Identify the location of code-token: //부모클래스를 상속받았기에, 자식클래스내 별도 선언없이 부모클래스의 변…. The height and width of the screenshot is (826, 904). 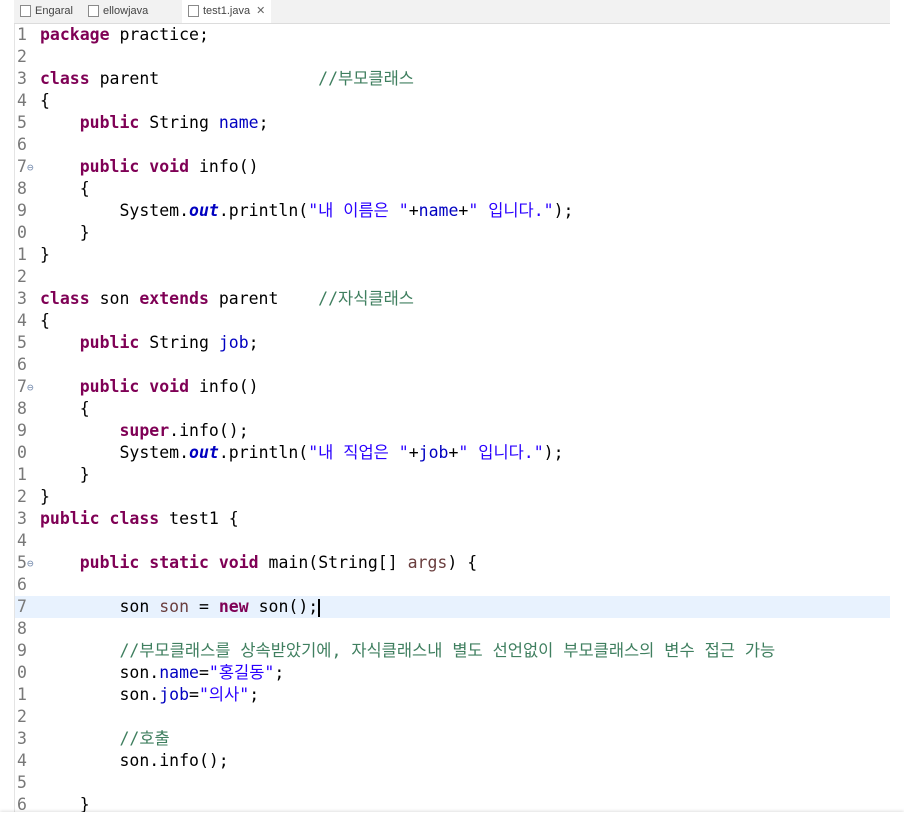
(447, 650).